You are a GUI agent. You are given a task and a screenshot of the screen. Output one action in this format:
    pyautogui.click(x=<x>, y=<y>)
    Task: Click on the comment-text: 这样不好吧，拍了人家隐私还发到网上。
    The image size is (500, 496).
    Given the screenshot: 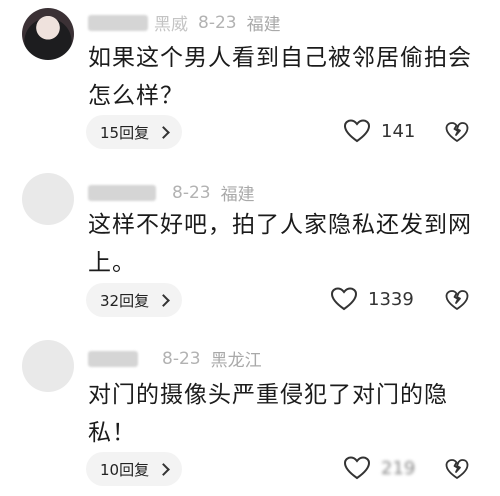 What is the action you would take?
    pyautogui.click(x=280, y=244)
    